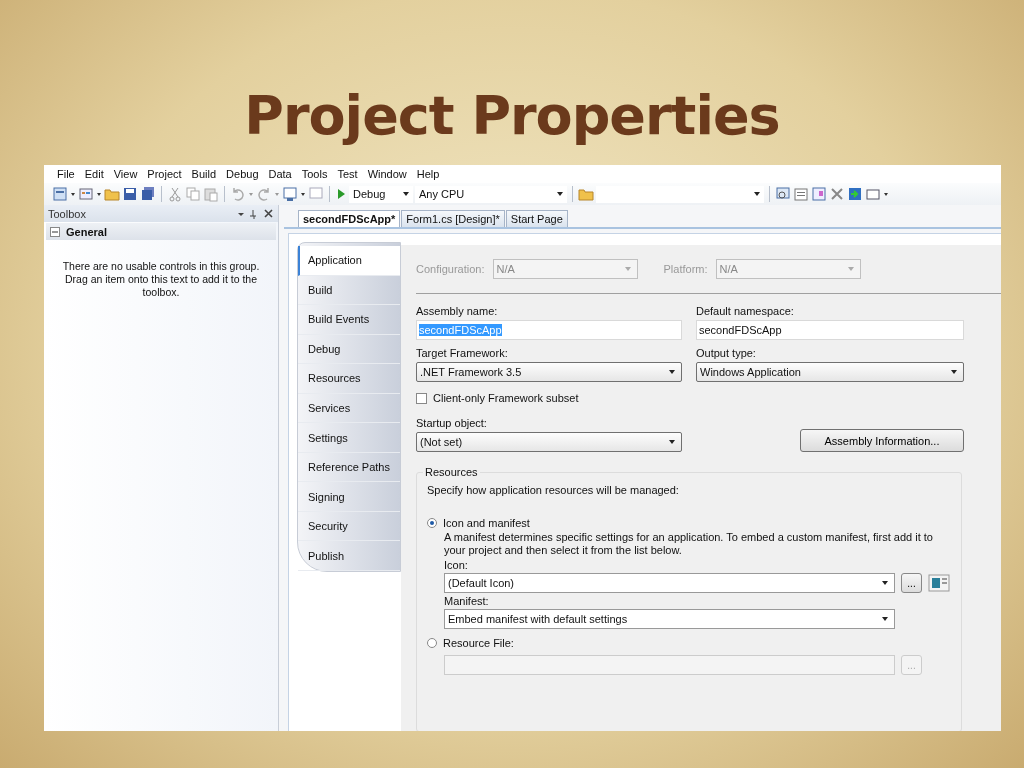 Image resolution: width=1024 pixels, height=768 pixels. What do you see at coordinates (161, 279) in the screenshot?
I see `empty-message: There are no usable controls in this group. Drag an item onto this text to add it to the toolbox.` at bounding box center [161, 279].